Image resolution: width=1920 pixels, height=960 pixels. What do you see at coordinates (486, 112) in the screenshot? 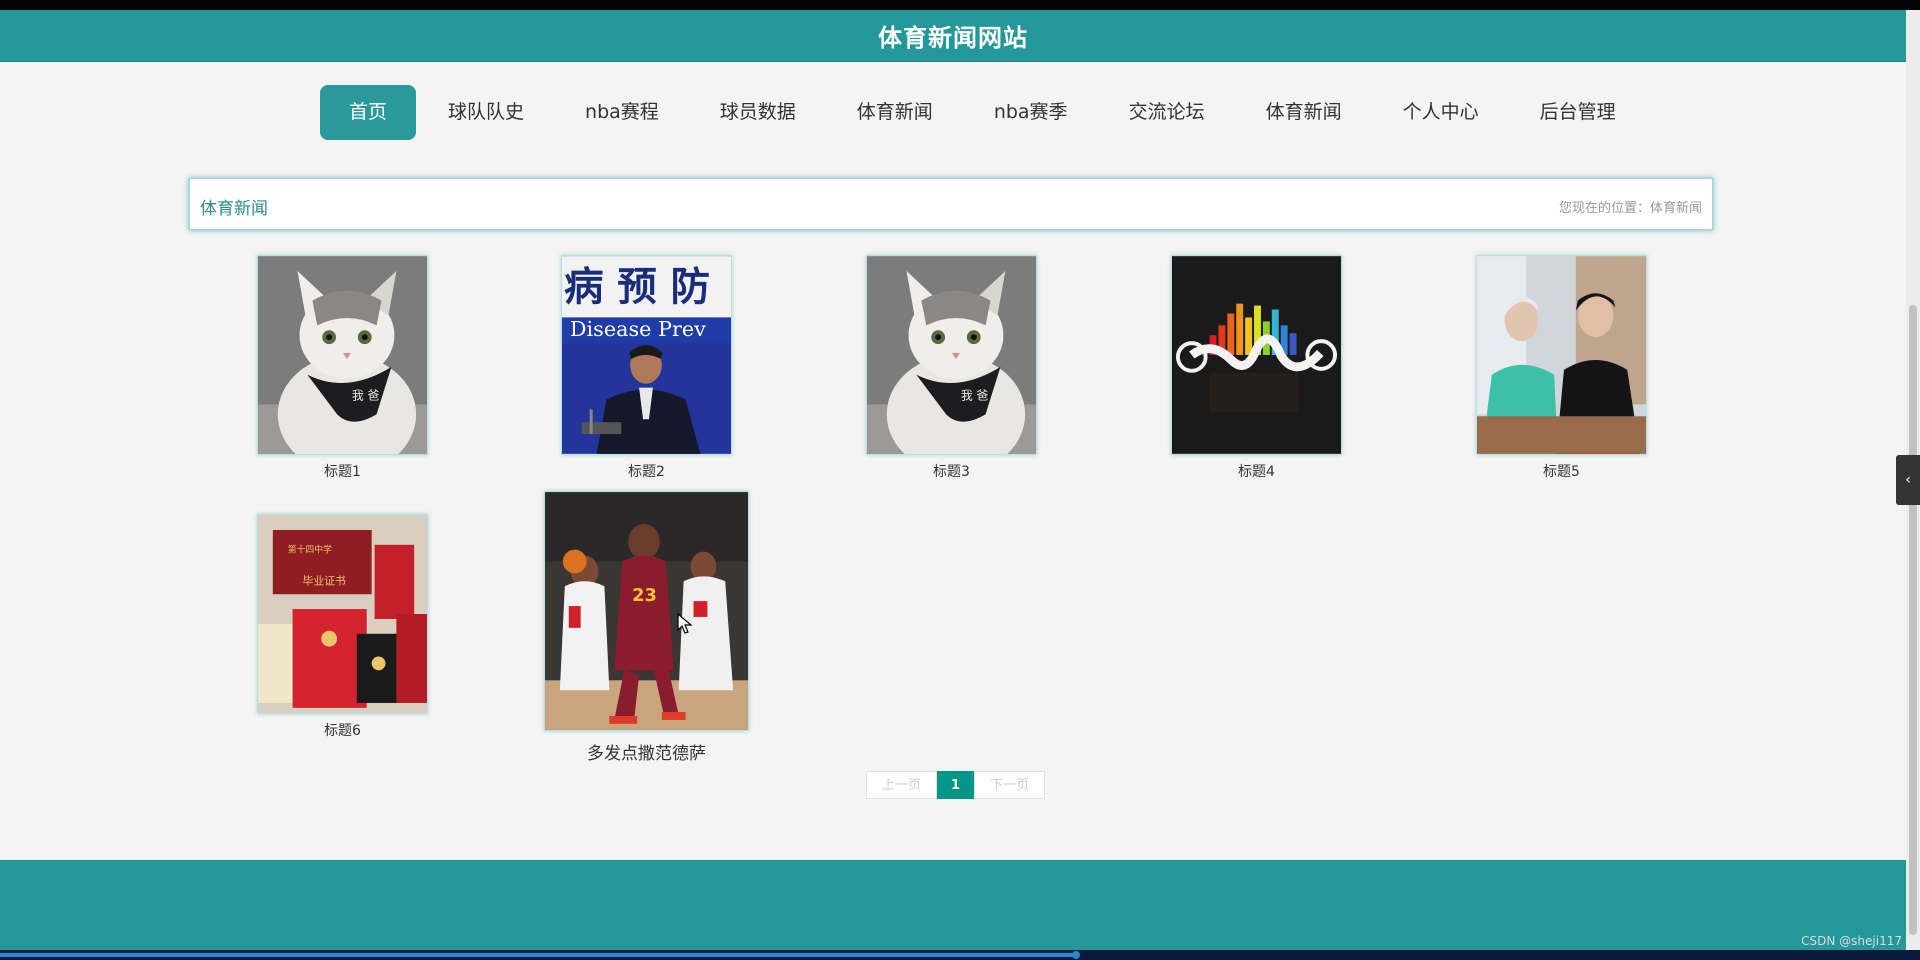
I see `nav-item-team-history: 球队队史` at bounding box center [486, 112].